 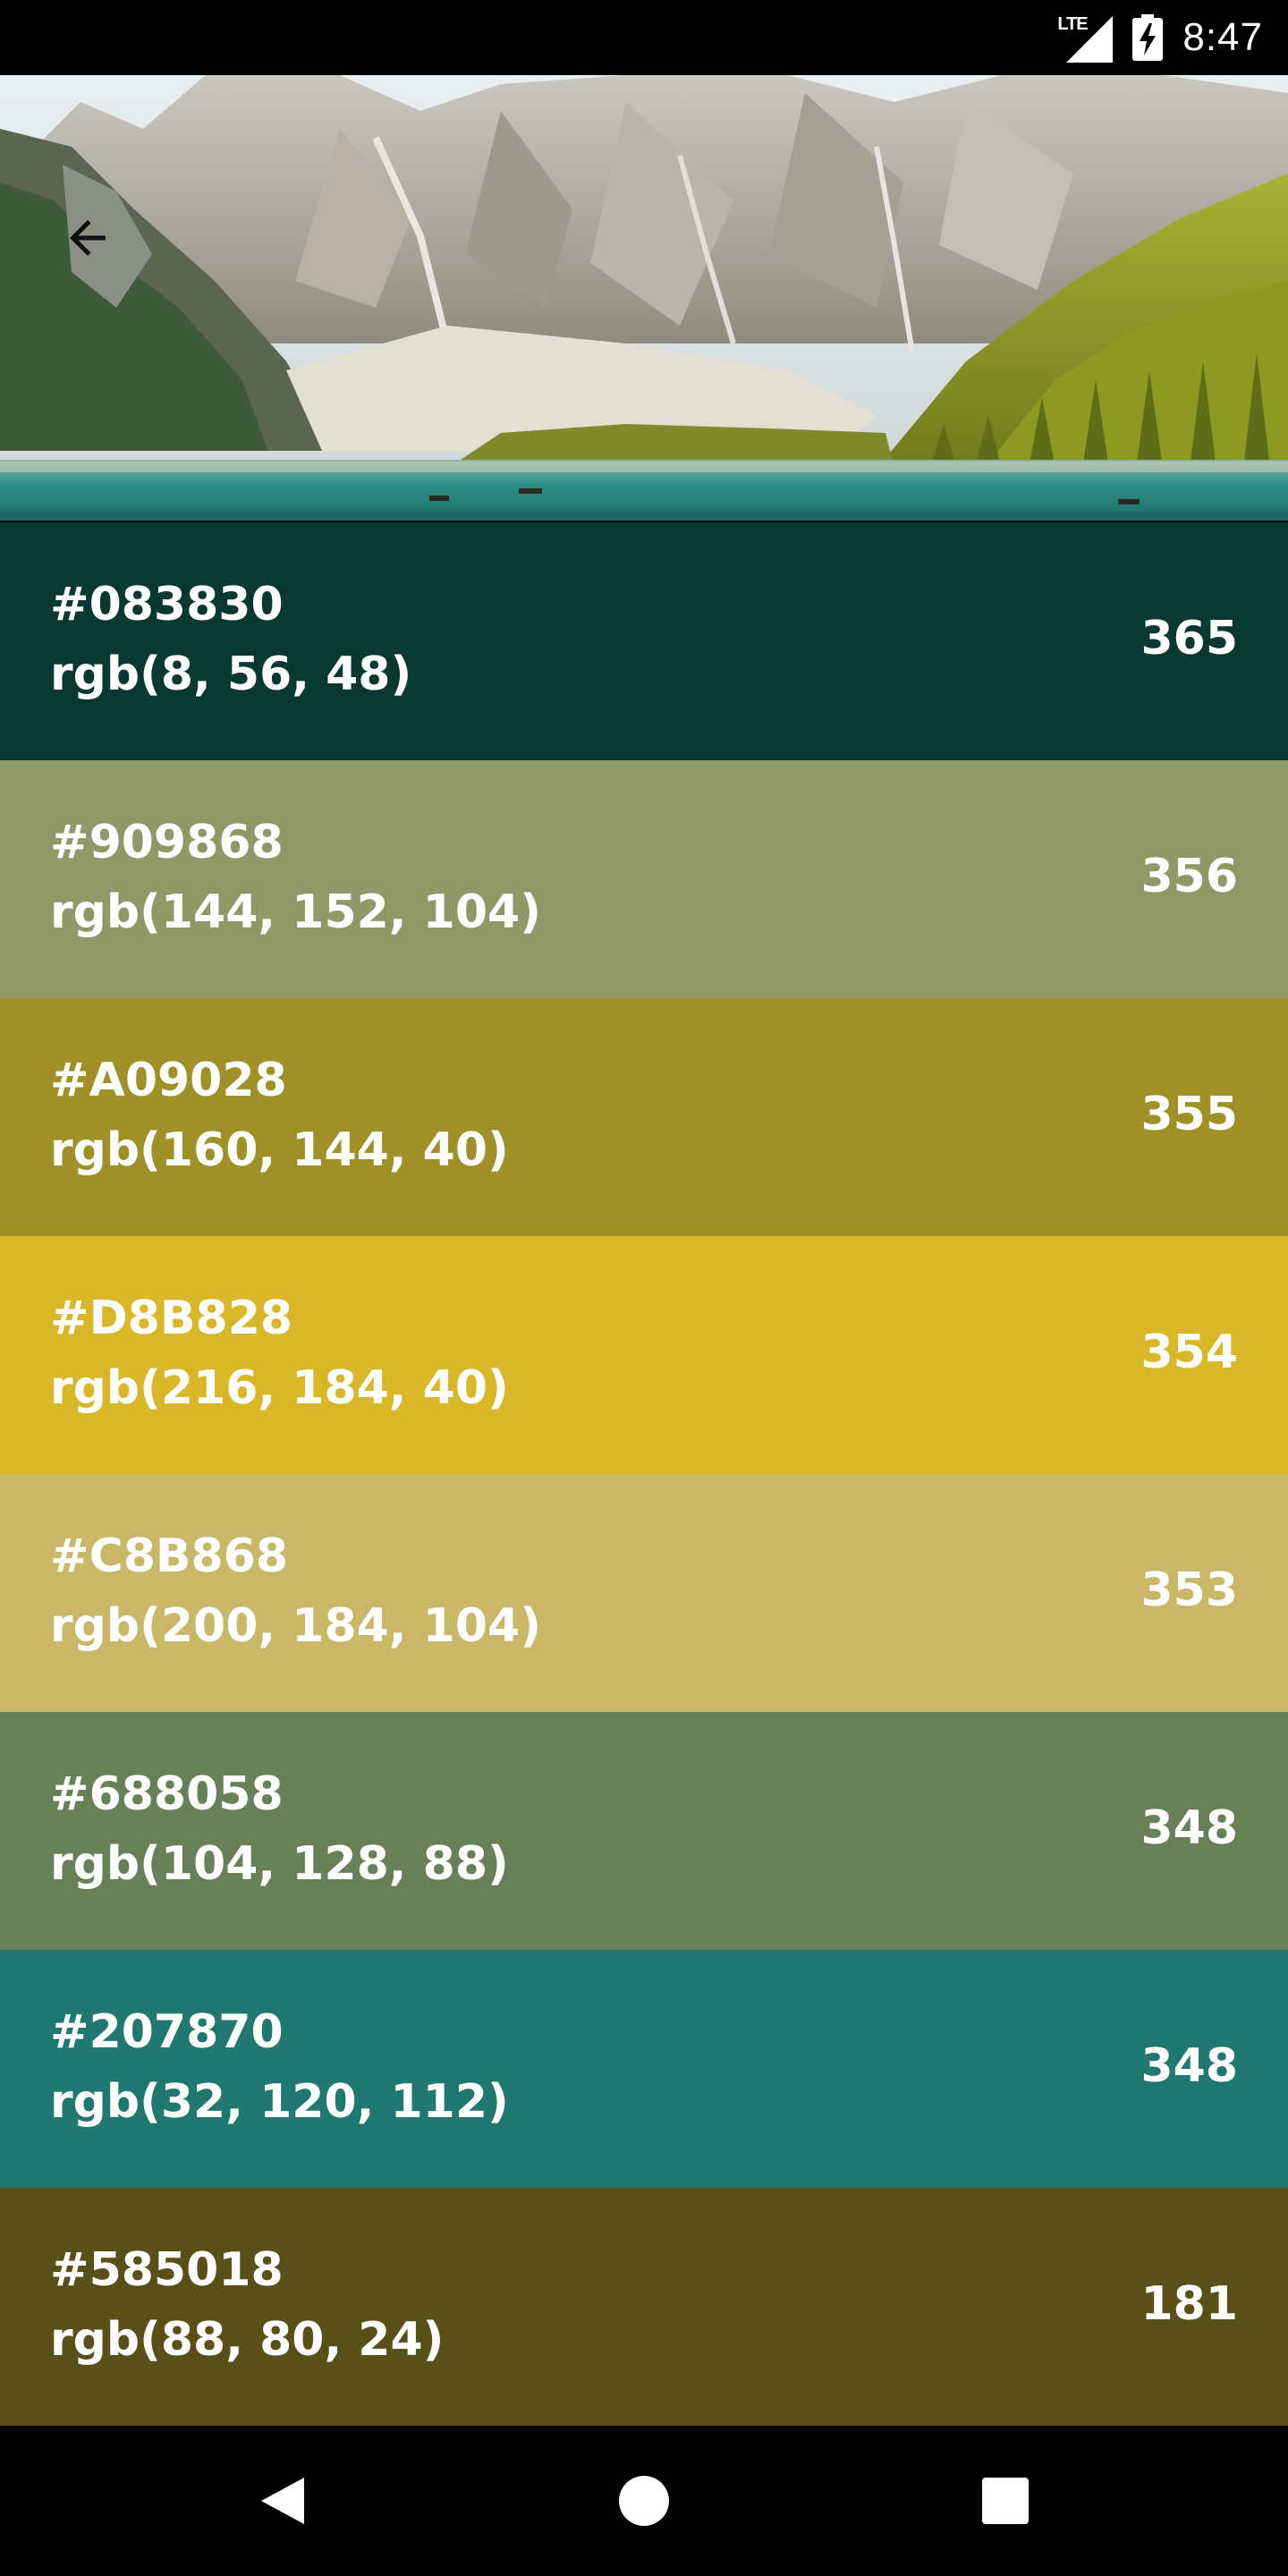 I want to click on swatch-item: #207870 rgb(32, 120, 112) 348, so click(x=644, y=2069).